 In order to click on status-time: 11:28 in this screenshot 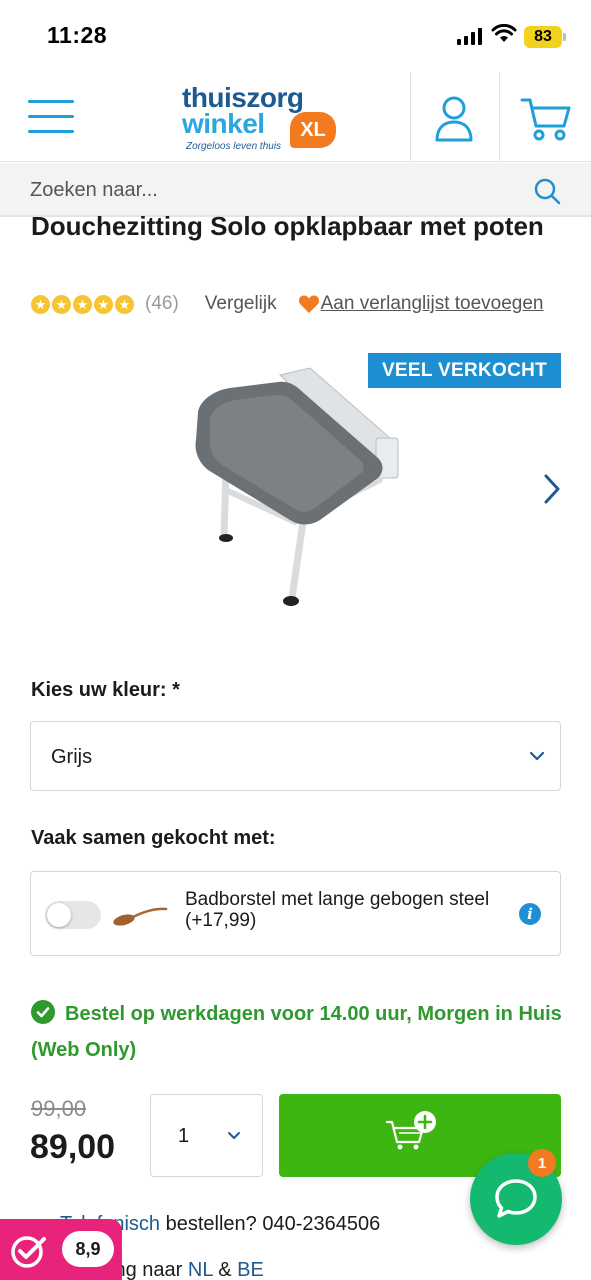, I will do `click(77, 35)`.